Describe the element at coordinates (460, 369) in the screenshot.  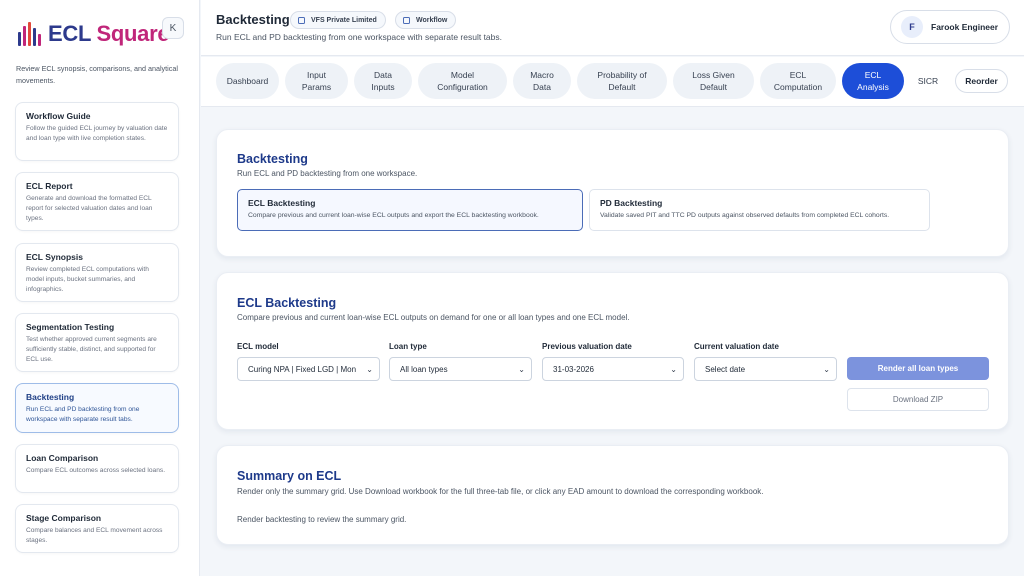
I see `loan-type-select: All loan types ⌄` at that location.